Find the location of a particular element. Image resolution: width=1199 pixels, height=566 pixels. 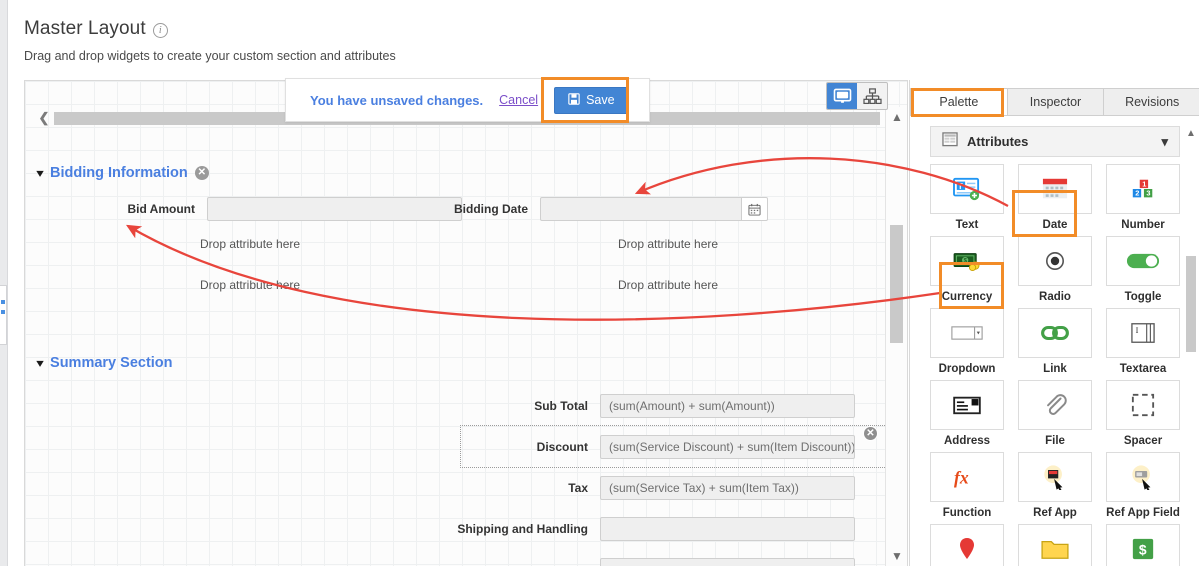

save-button-label: Save is located at coordinates (600, 100).